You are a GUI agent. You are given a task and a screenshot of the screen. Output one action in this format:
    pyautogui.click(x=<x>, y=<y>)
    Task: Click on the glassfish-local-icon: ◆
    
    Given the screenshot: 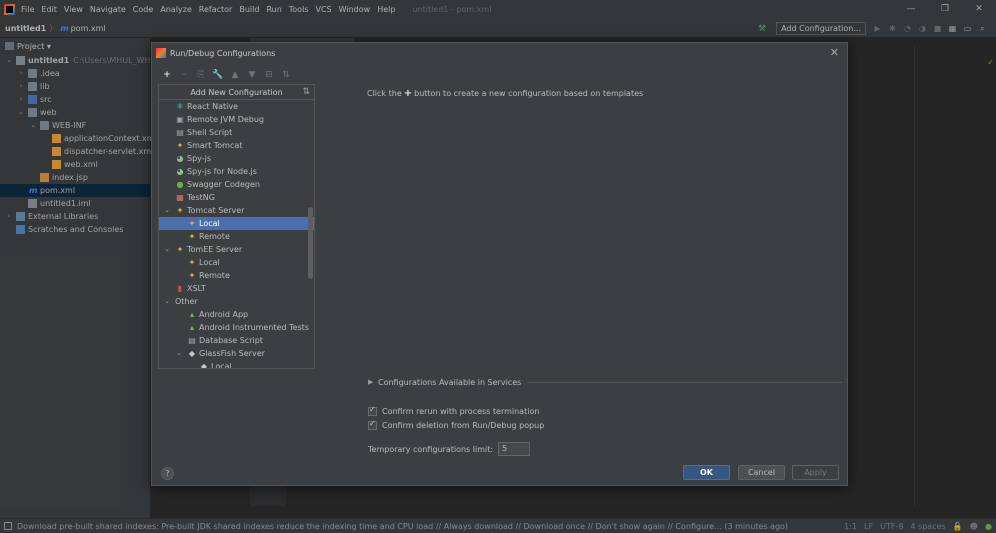 What is the action you would take?
    pyautogui.click(x=204, y=365)
    